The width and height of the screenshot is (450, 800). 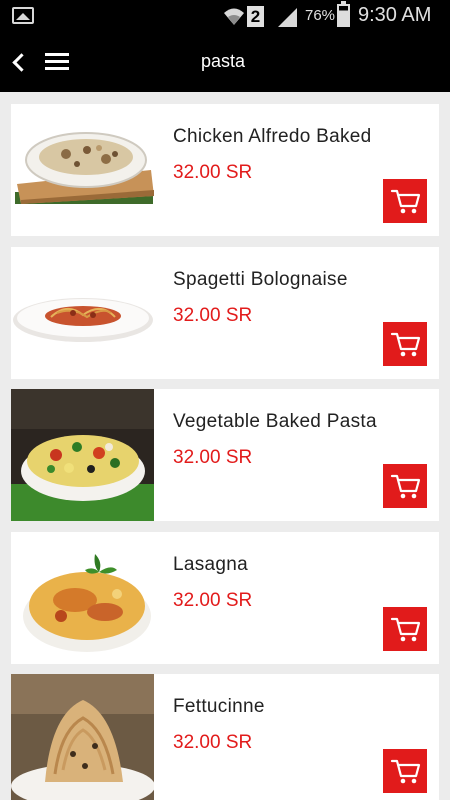 I want to click on status-bar: 2 76% 9:30 AM, so click(x=225, y=16).